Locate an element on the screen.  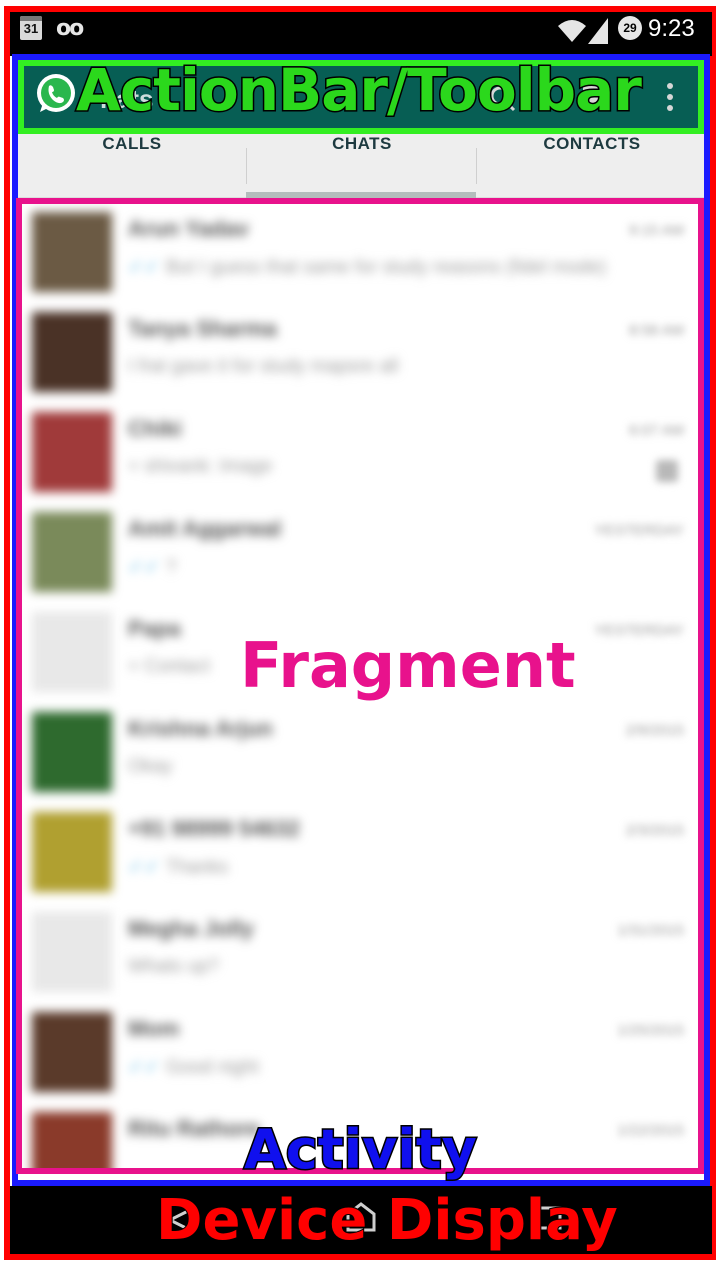
signal-icon is located at coordinates (598, 31).